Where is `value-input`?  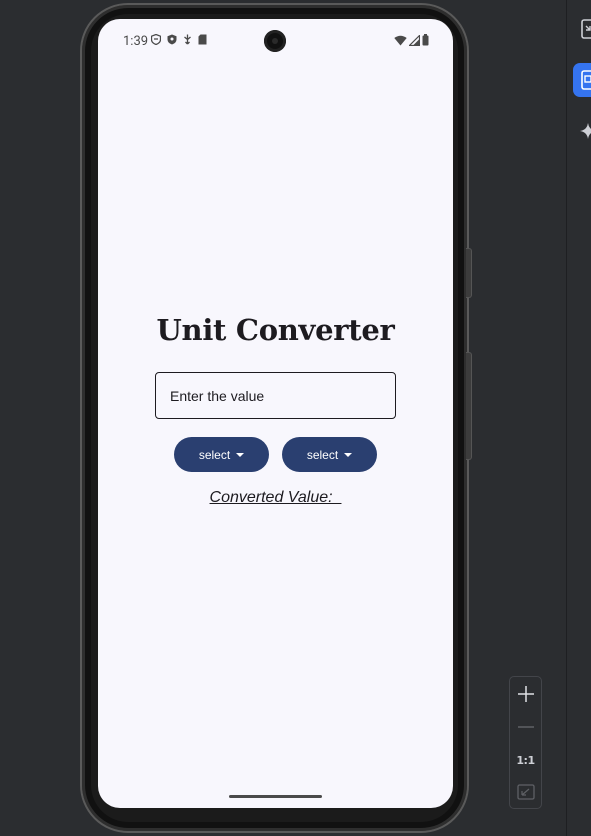
value-input is located at coordinates (275, 395).